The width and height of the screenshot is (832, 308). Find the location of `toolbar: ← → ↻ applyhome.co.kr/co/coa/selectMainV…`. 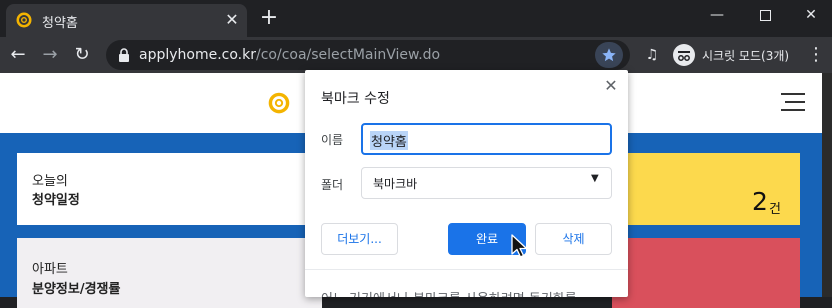

toolbar: ← → ↻ applyhome.co.kr/co/coa/selectMainV… is located at coordinates (416, 55).